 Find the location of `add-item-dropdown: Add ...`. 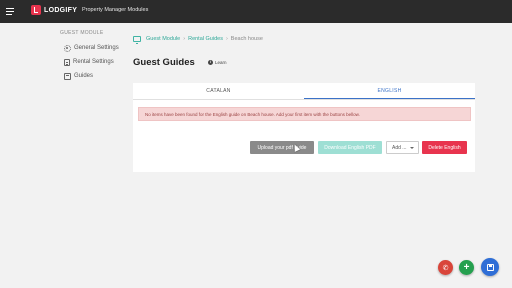

add-item-dropdown: Add ... is located at coordinates (402, 147).